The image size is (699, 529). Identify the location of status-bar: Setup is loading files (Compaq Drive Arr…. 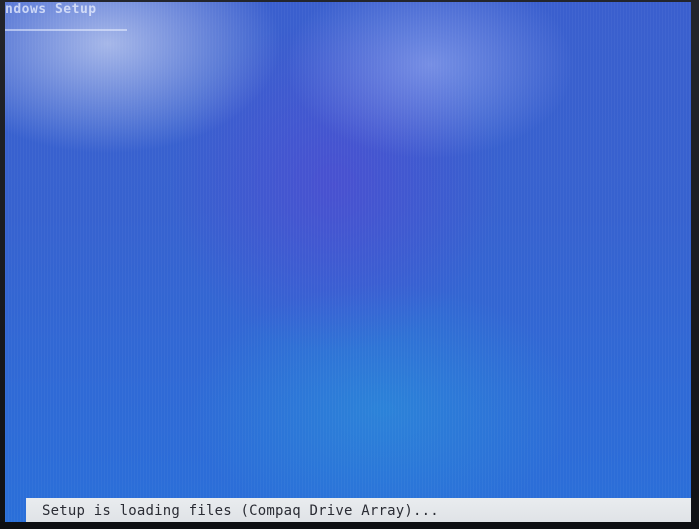
(358, 511).